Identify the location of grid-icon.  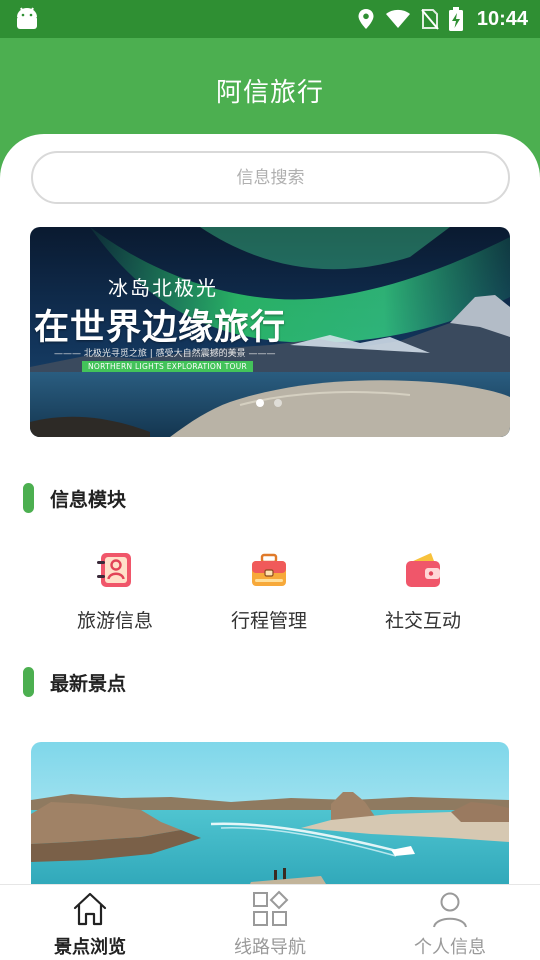
(271, 908).